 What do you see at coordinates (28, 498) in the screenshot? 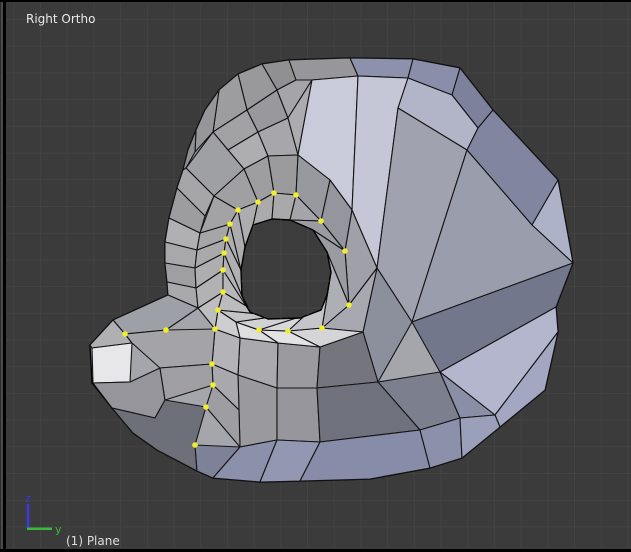
I see `z-axis-label: z` at bounding box center [28, 498].